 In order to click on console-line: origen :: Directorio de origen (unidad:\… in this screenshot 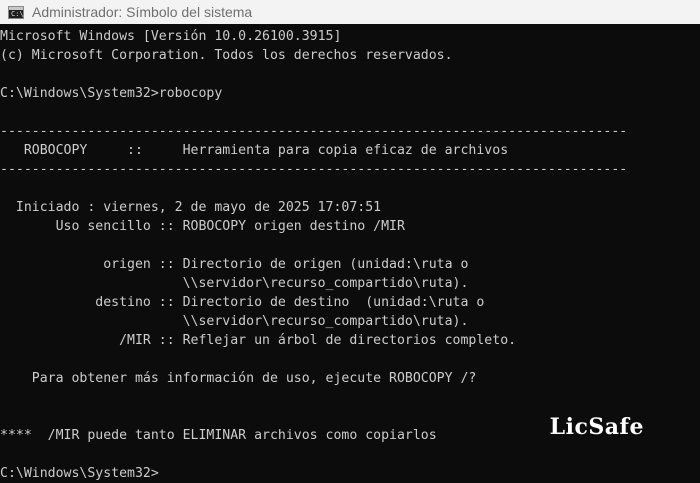, I will do `click(234, 264)`.